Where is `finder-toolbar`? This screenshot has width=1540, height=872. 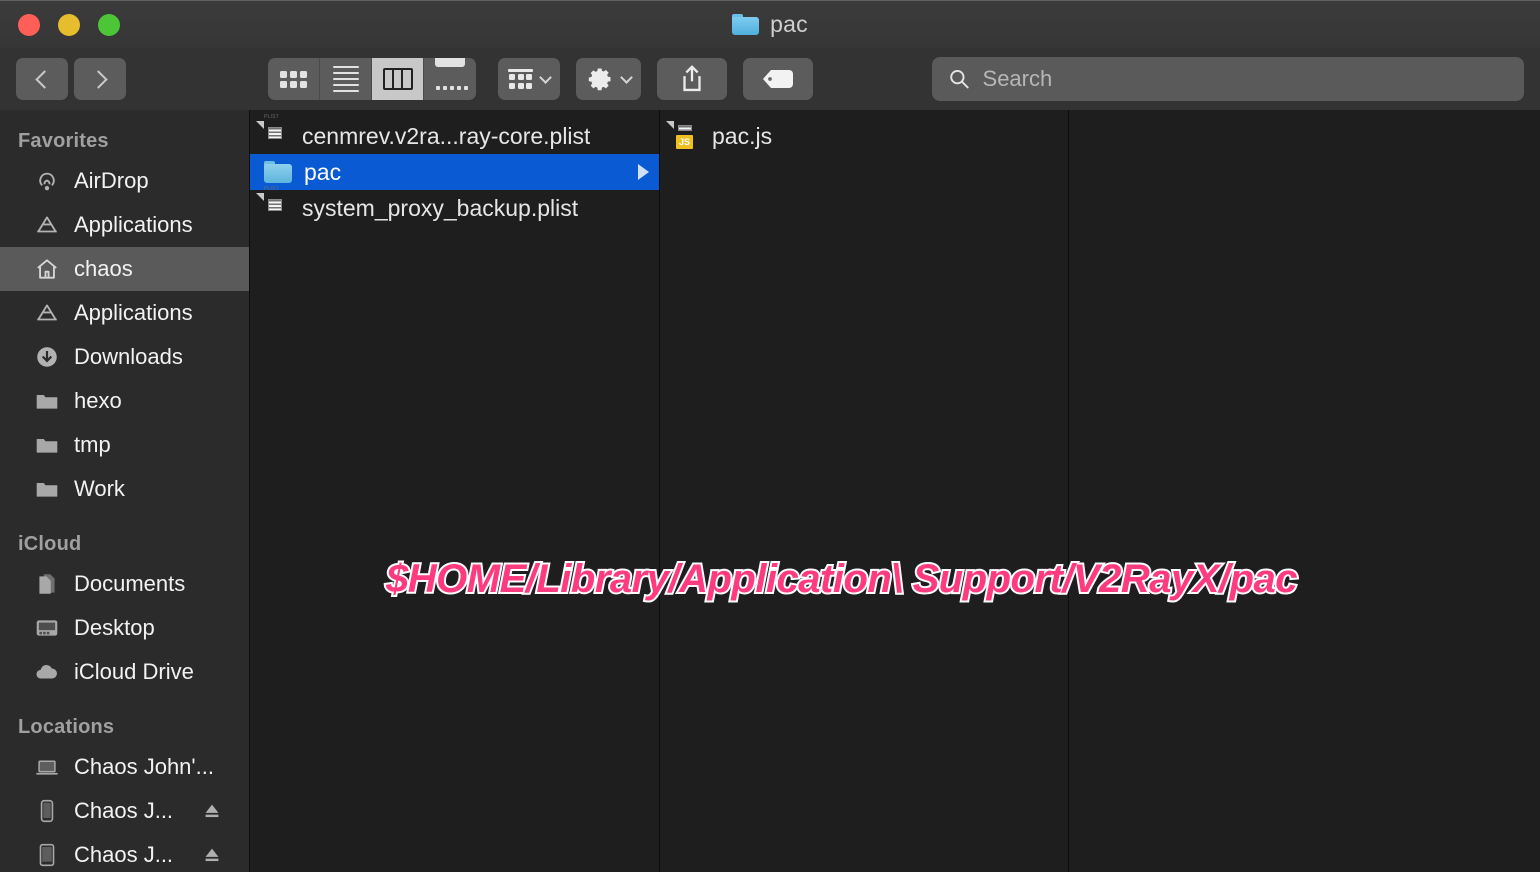 finder-toolbar is located at coordinates (770, 79).